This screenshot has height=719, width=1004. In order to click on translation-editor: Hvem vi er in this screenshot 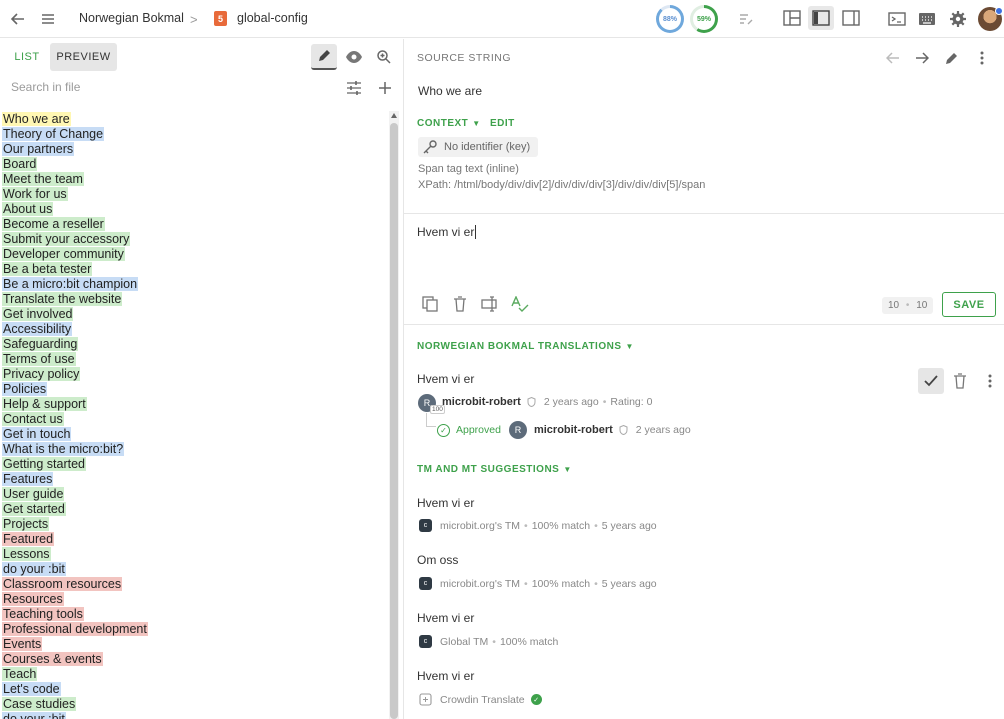, I will do `click(447, 232)`.